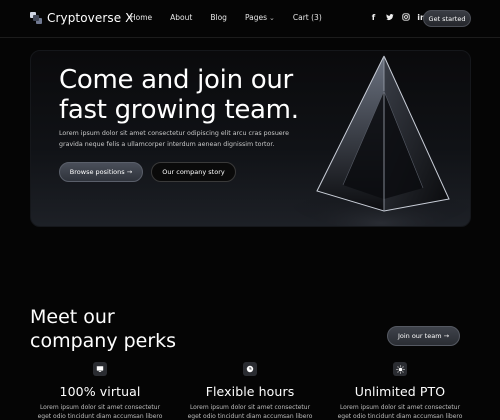 The image size is (500, 420). I want to click on instagram-icon, so click(405, 18).